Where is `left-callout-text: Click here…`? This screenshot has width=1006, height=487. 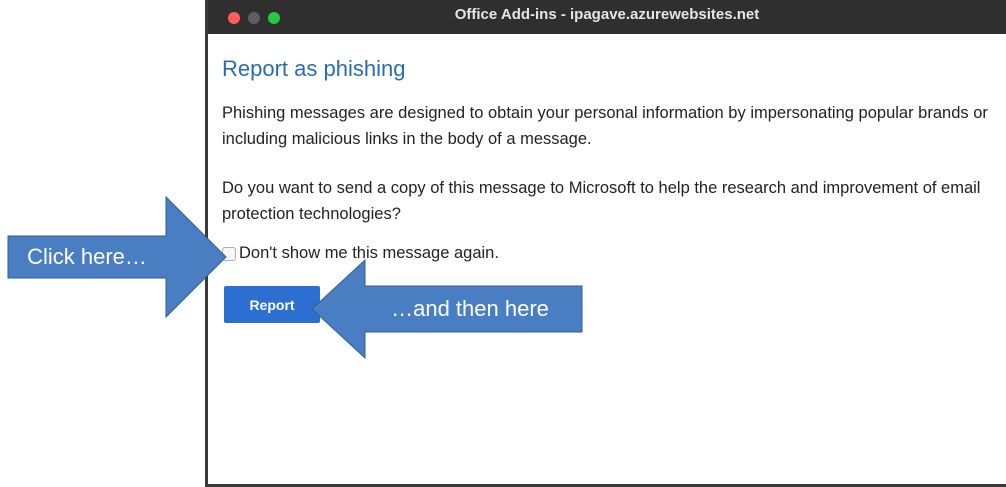
left-callout-text: Click here… is located at coordinates (87, 256).